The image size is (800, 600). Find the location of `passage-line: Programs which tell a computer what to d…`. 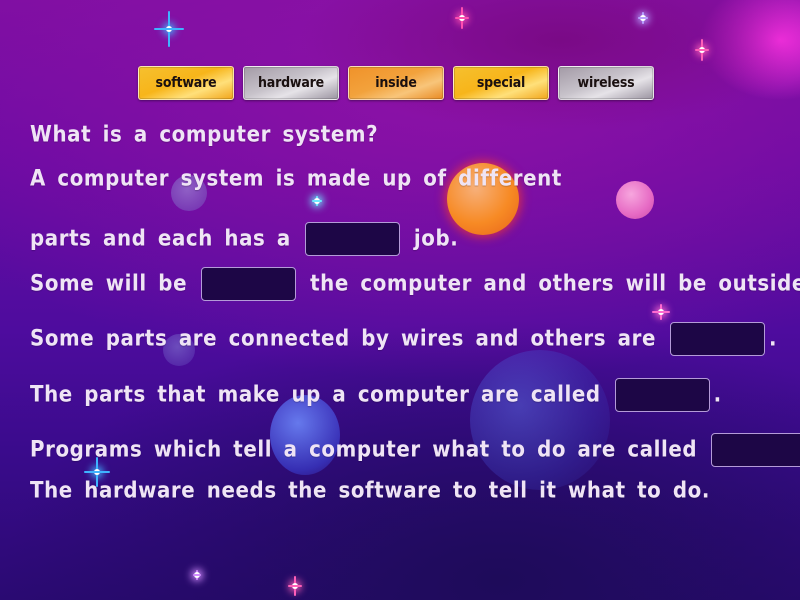

passage-line: Programs which tell a computer what to d… is located at coordinates (415, 450).